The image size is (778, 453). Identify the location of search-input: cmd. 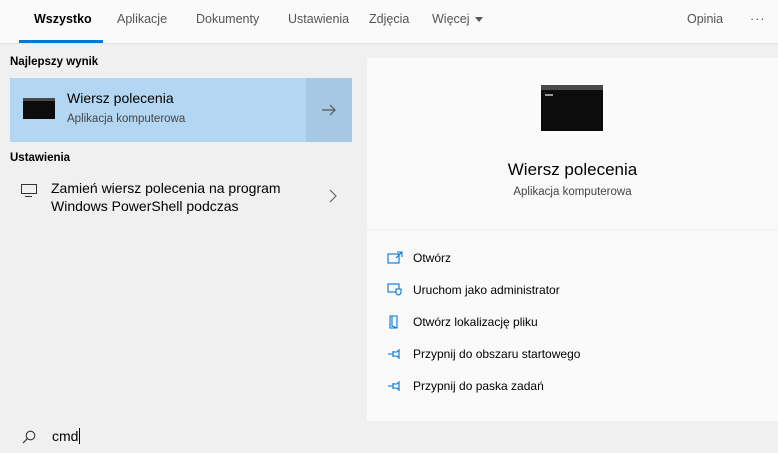
(66, 436).